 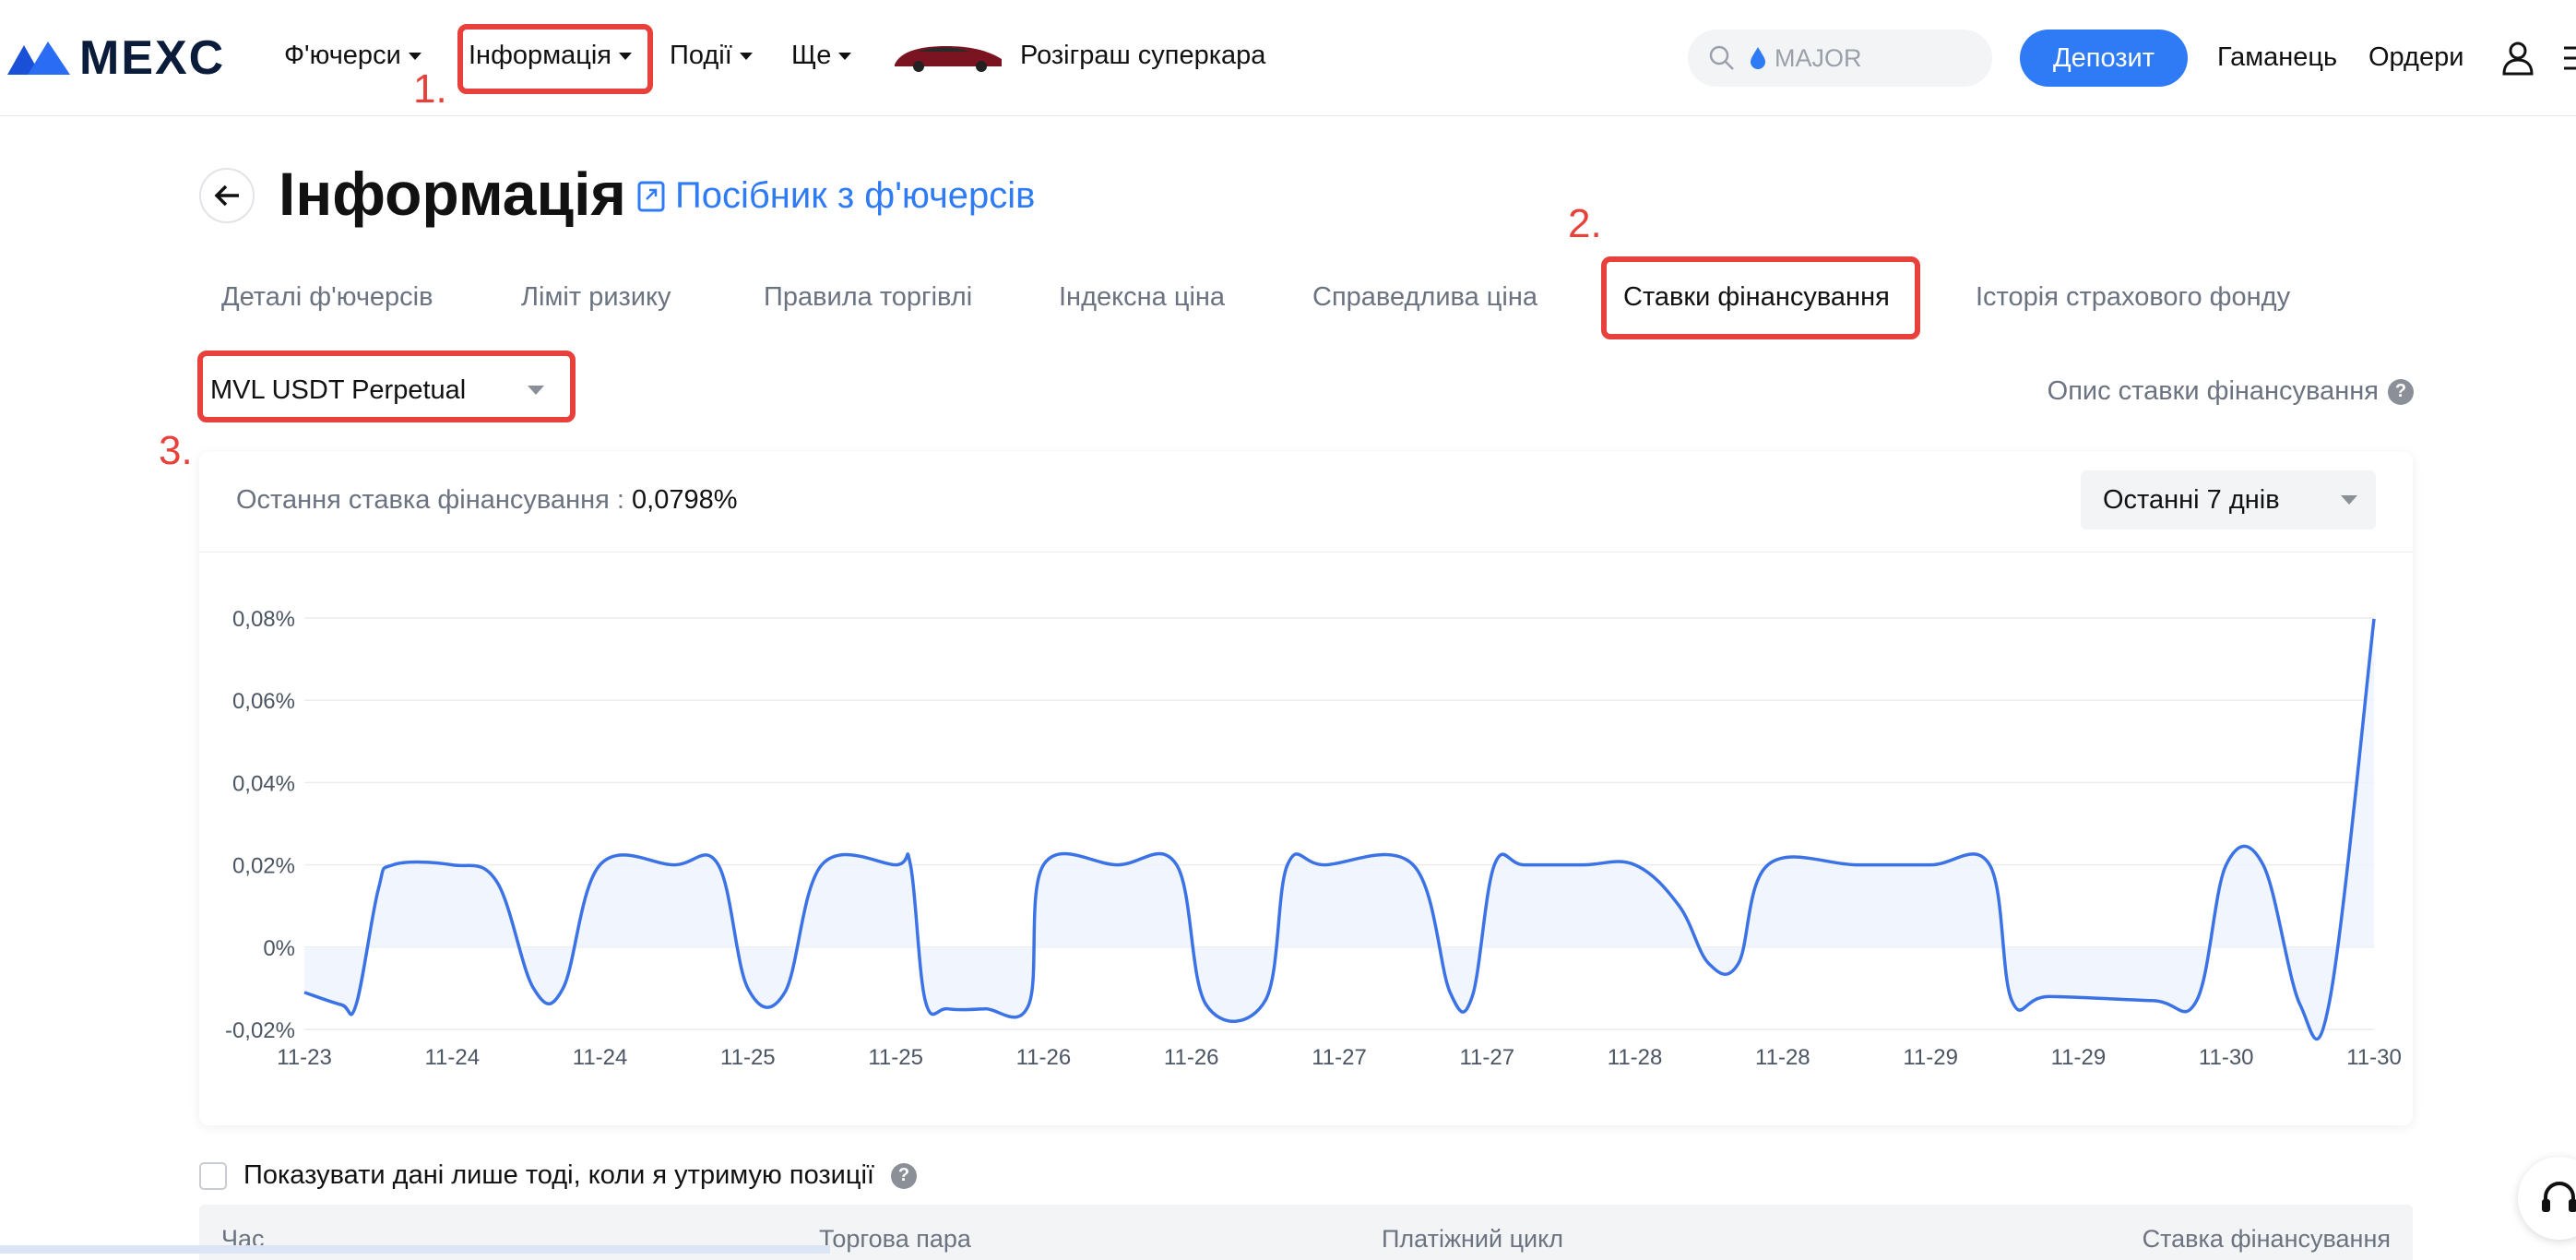 I want to click on guide-book-icon, so click(x=651, y=196).